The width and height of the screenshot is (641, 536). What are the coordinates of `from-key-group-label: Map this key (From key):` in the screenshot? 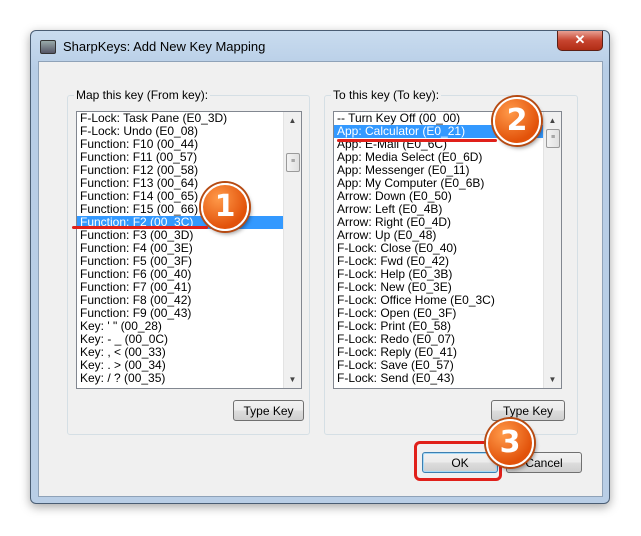 It's located at (142, 95).